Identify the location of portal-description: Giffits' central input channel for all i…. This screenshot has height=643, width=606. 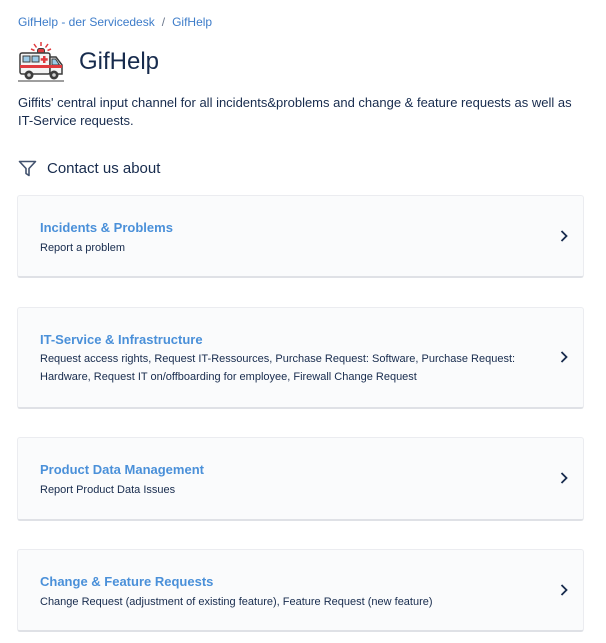
(295, 111).